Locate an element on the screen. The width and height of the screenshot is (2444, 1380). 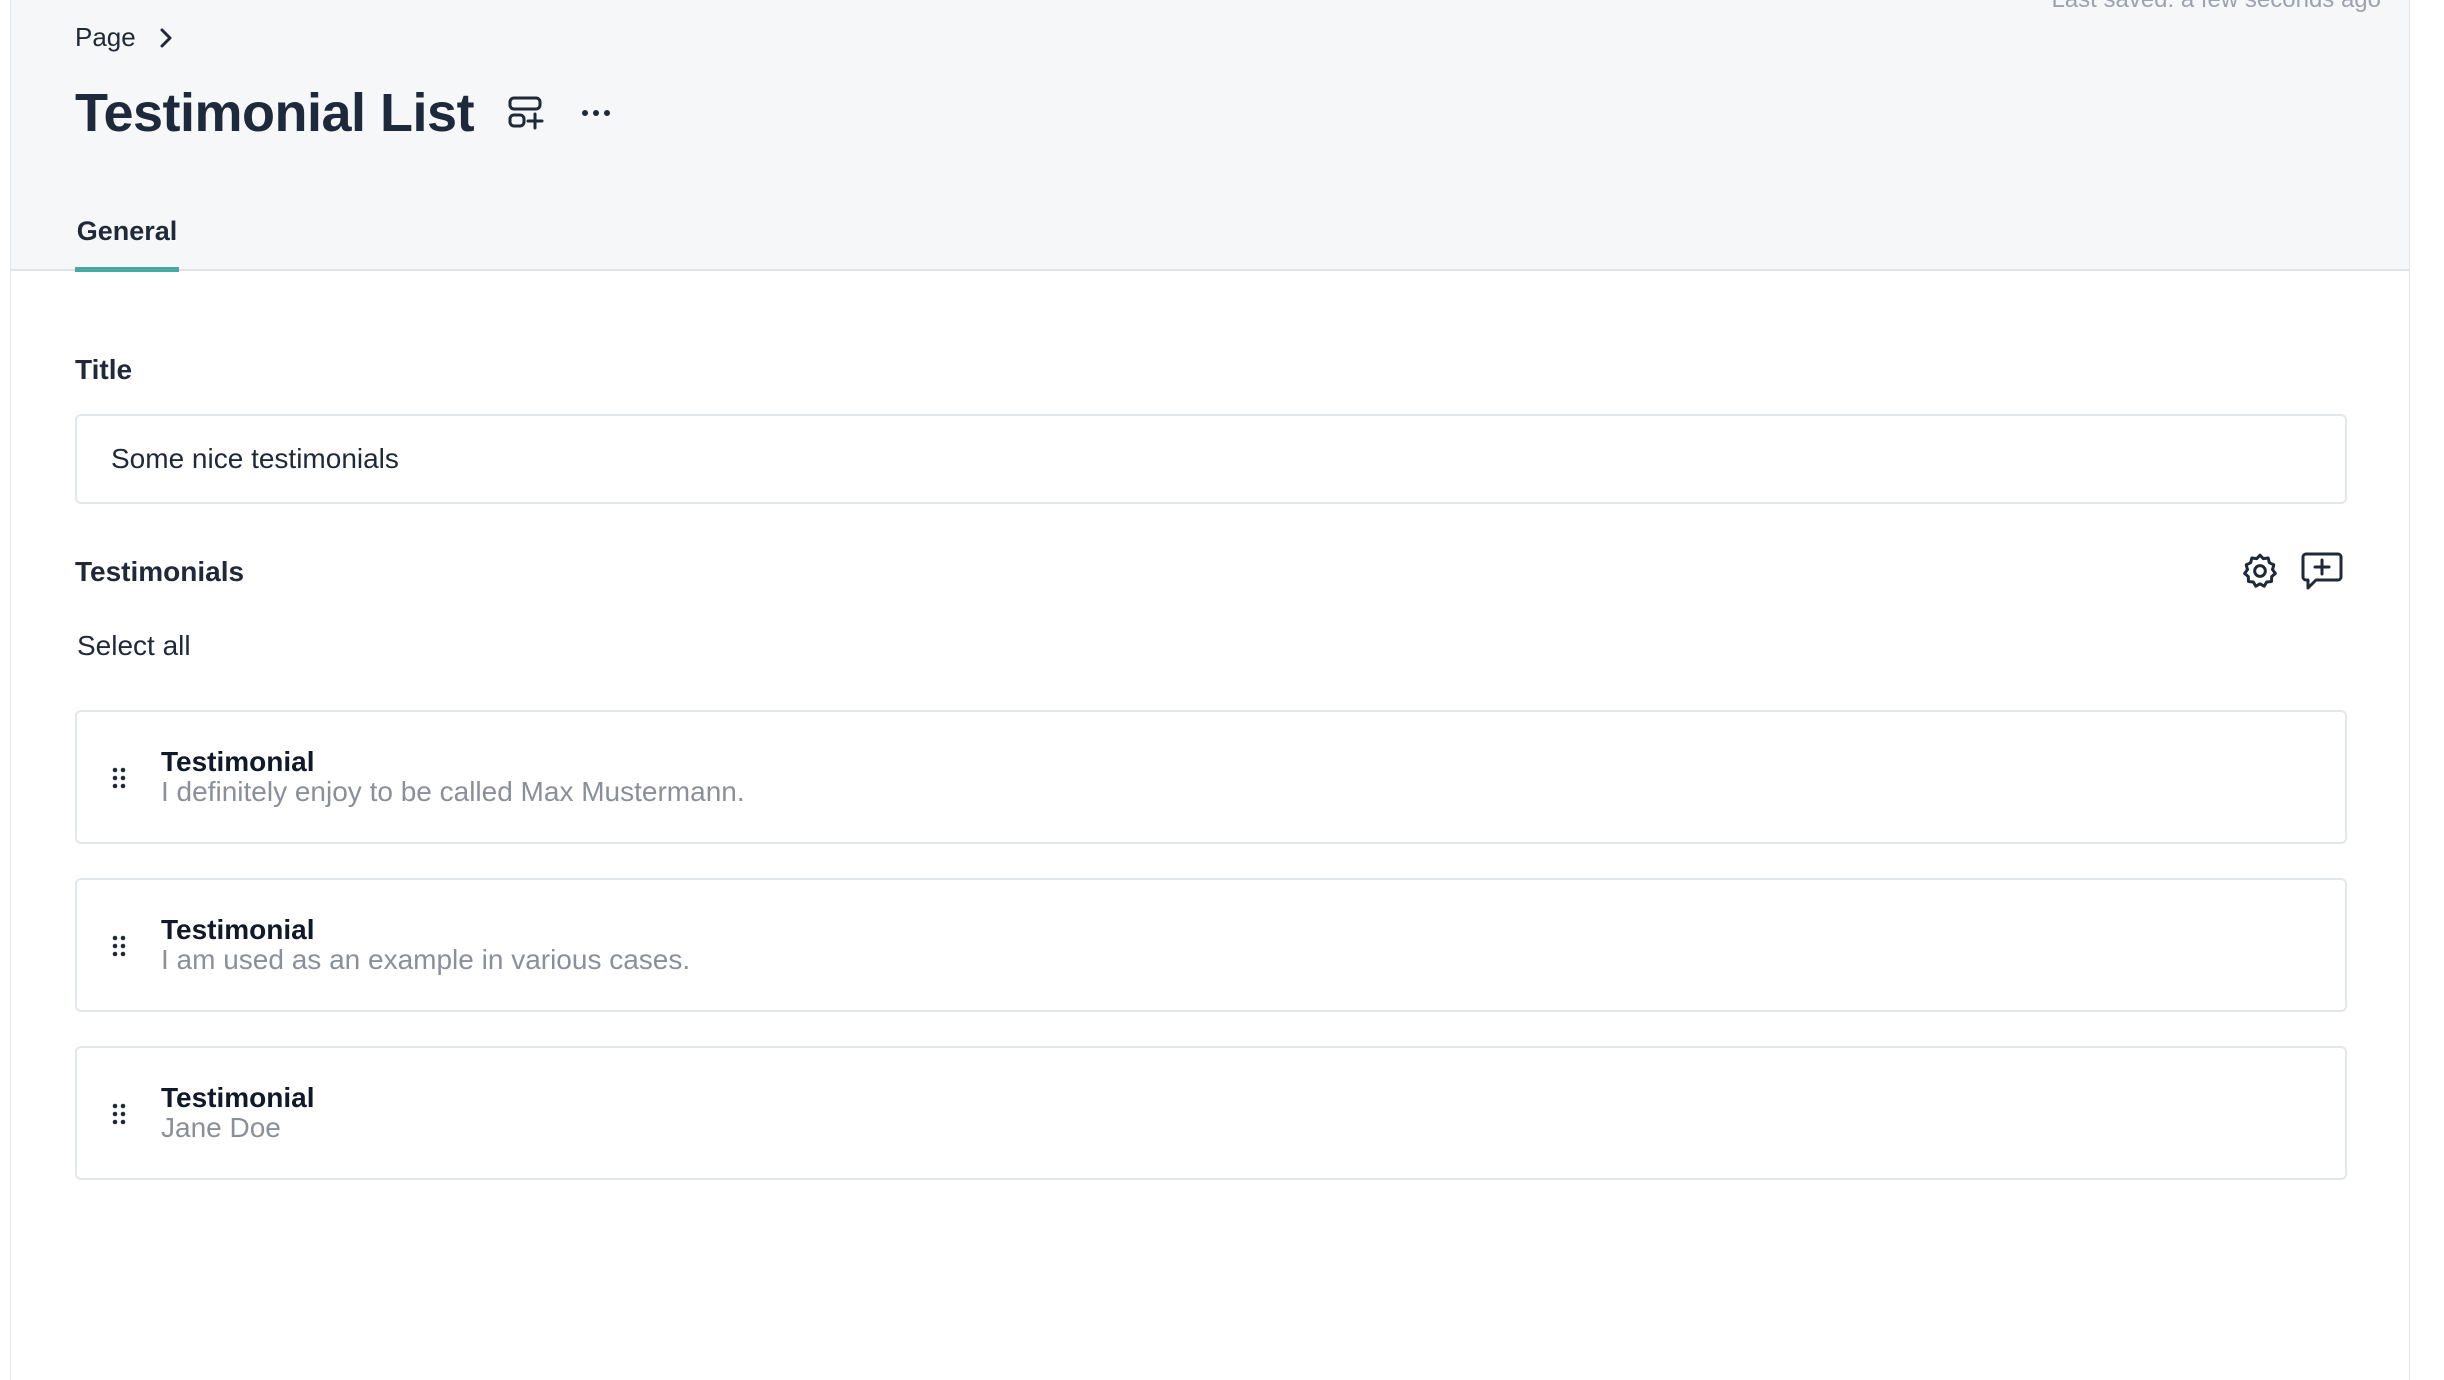
testimonials-label: Testimonials is located at coordinates (160, 571).